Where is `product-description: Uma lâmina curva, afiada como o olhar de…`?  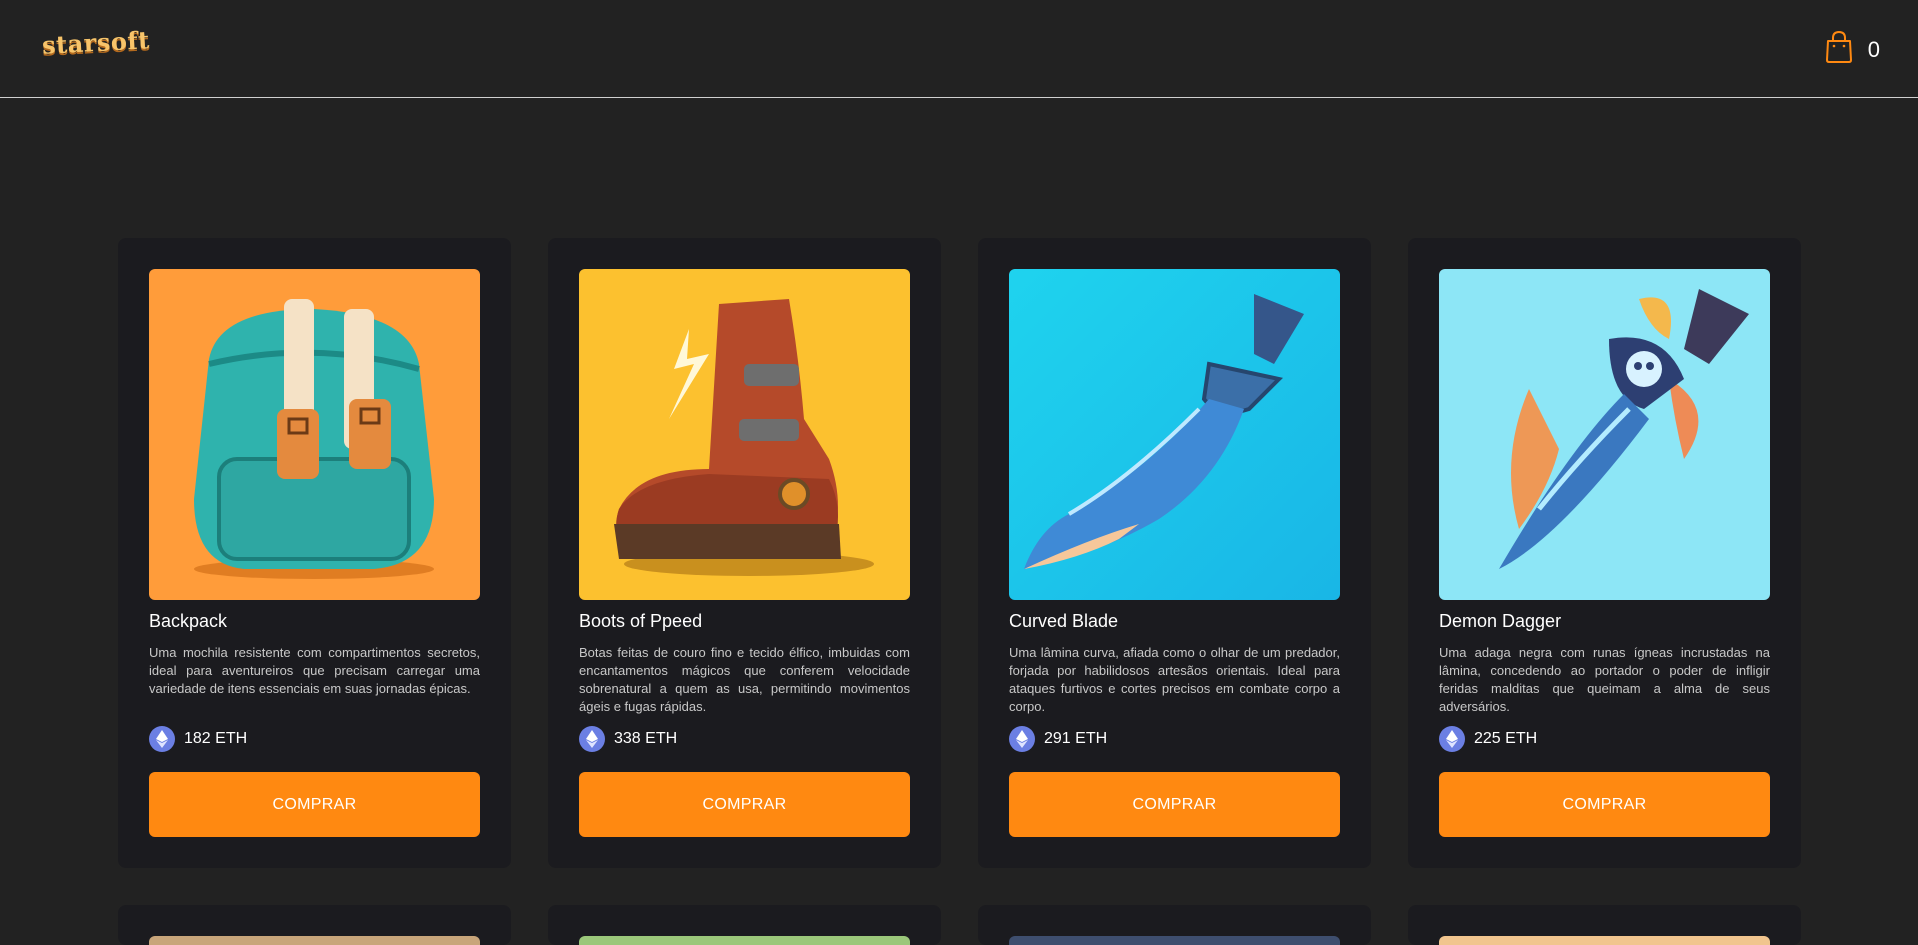
product-description: Uma lâmina curva, afiada como o olhar de… is located at coordinates (1174, 679).